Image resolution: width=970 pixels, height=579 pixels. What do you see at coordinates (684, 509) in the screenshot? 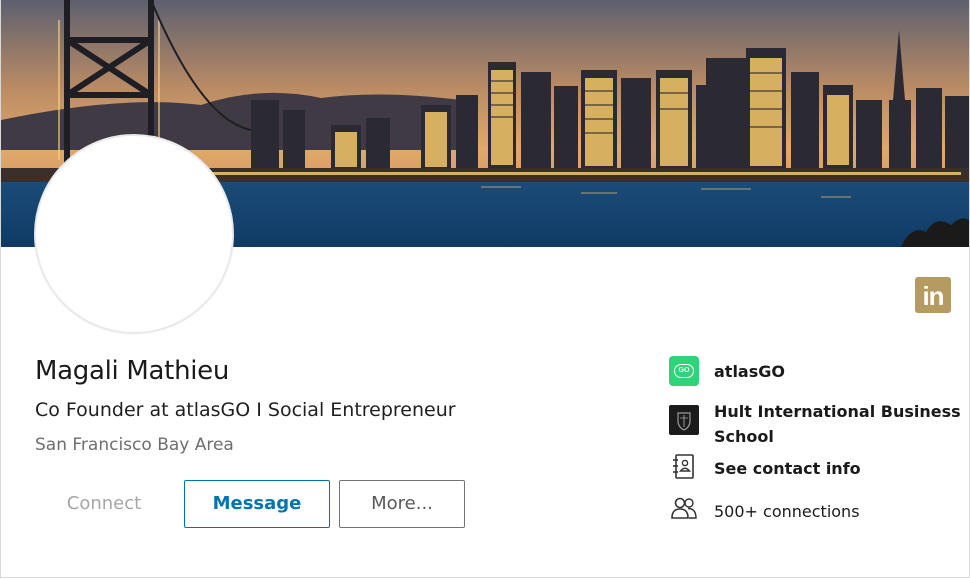
I see `people-icon` at bounding box center [684, 509].